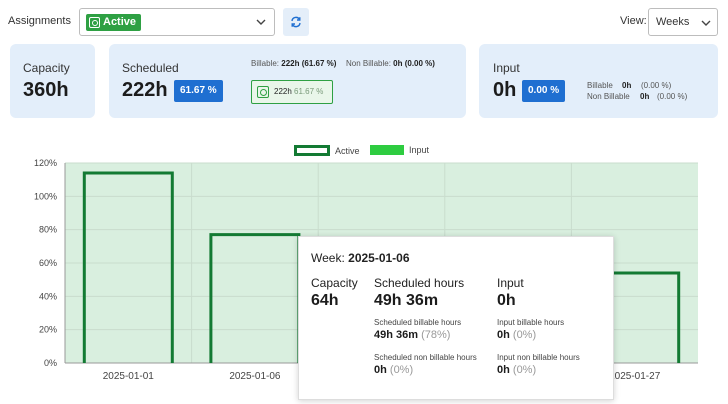 The height and width of the screenshot is (404, 728). I want to click on billable-label: Billable:, so click(265, 63).